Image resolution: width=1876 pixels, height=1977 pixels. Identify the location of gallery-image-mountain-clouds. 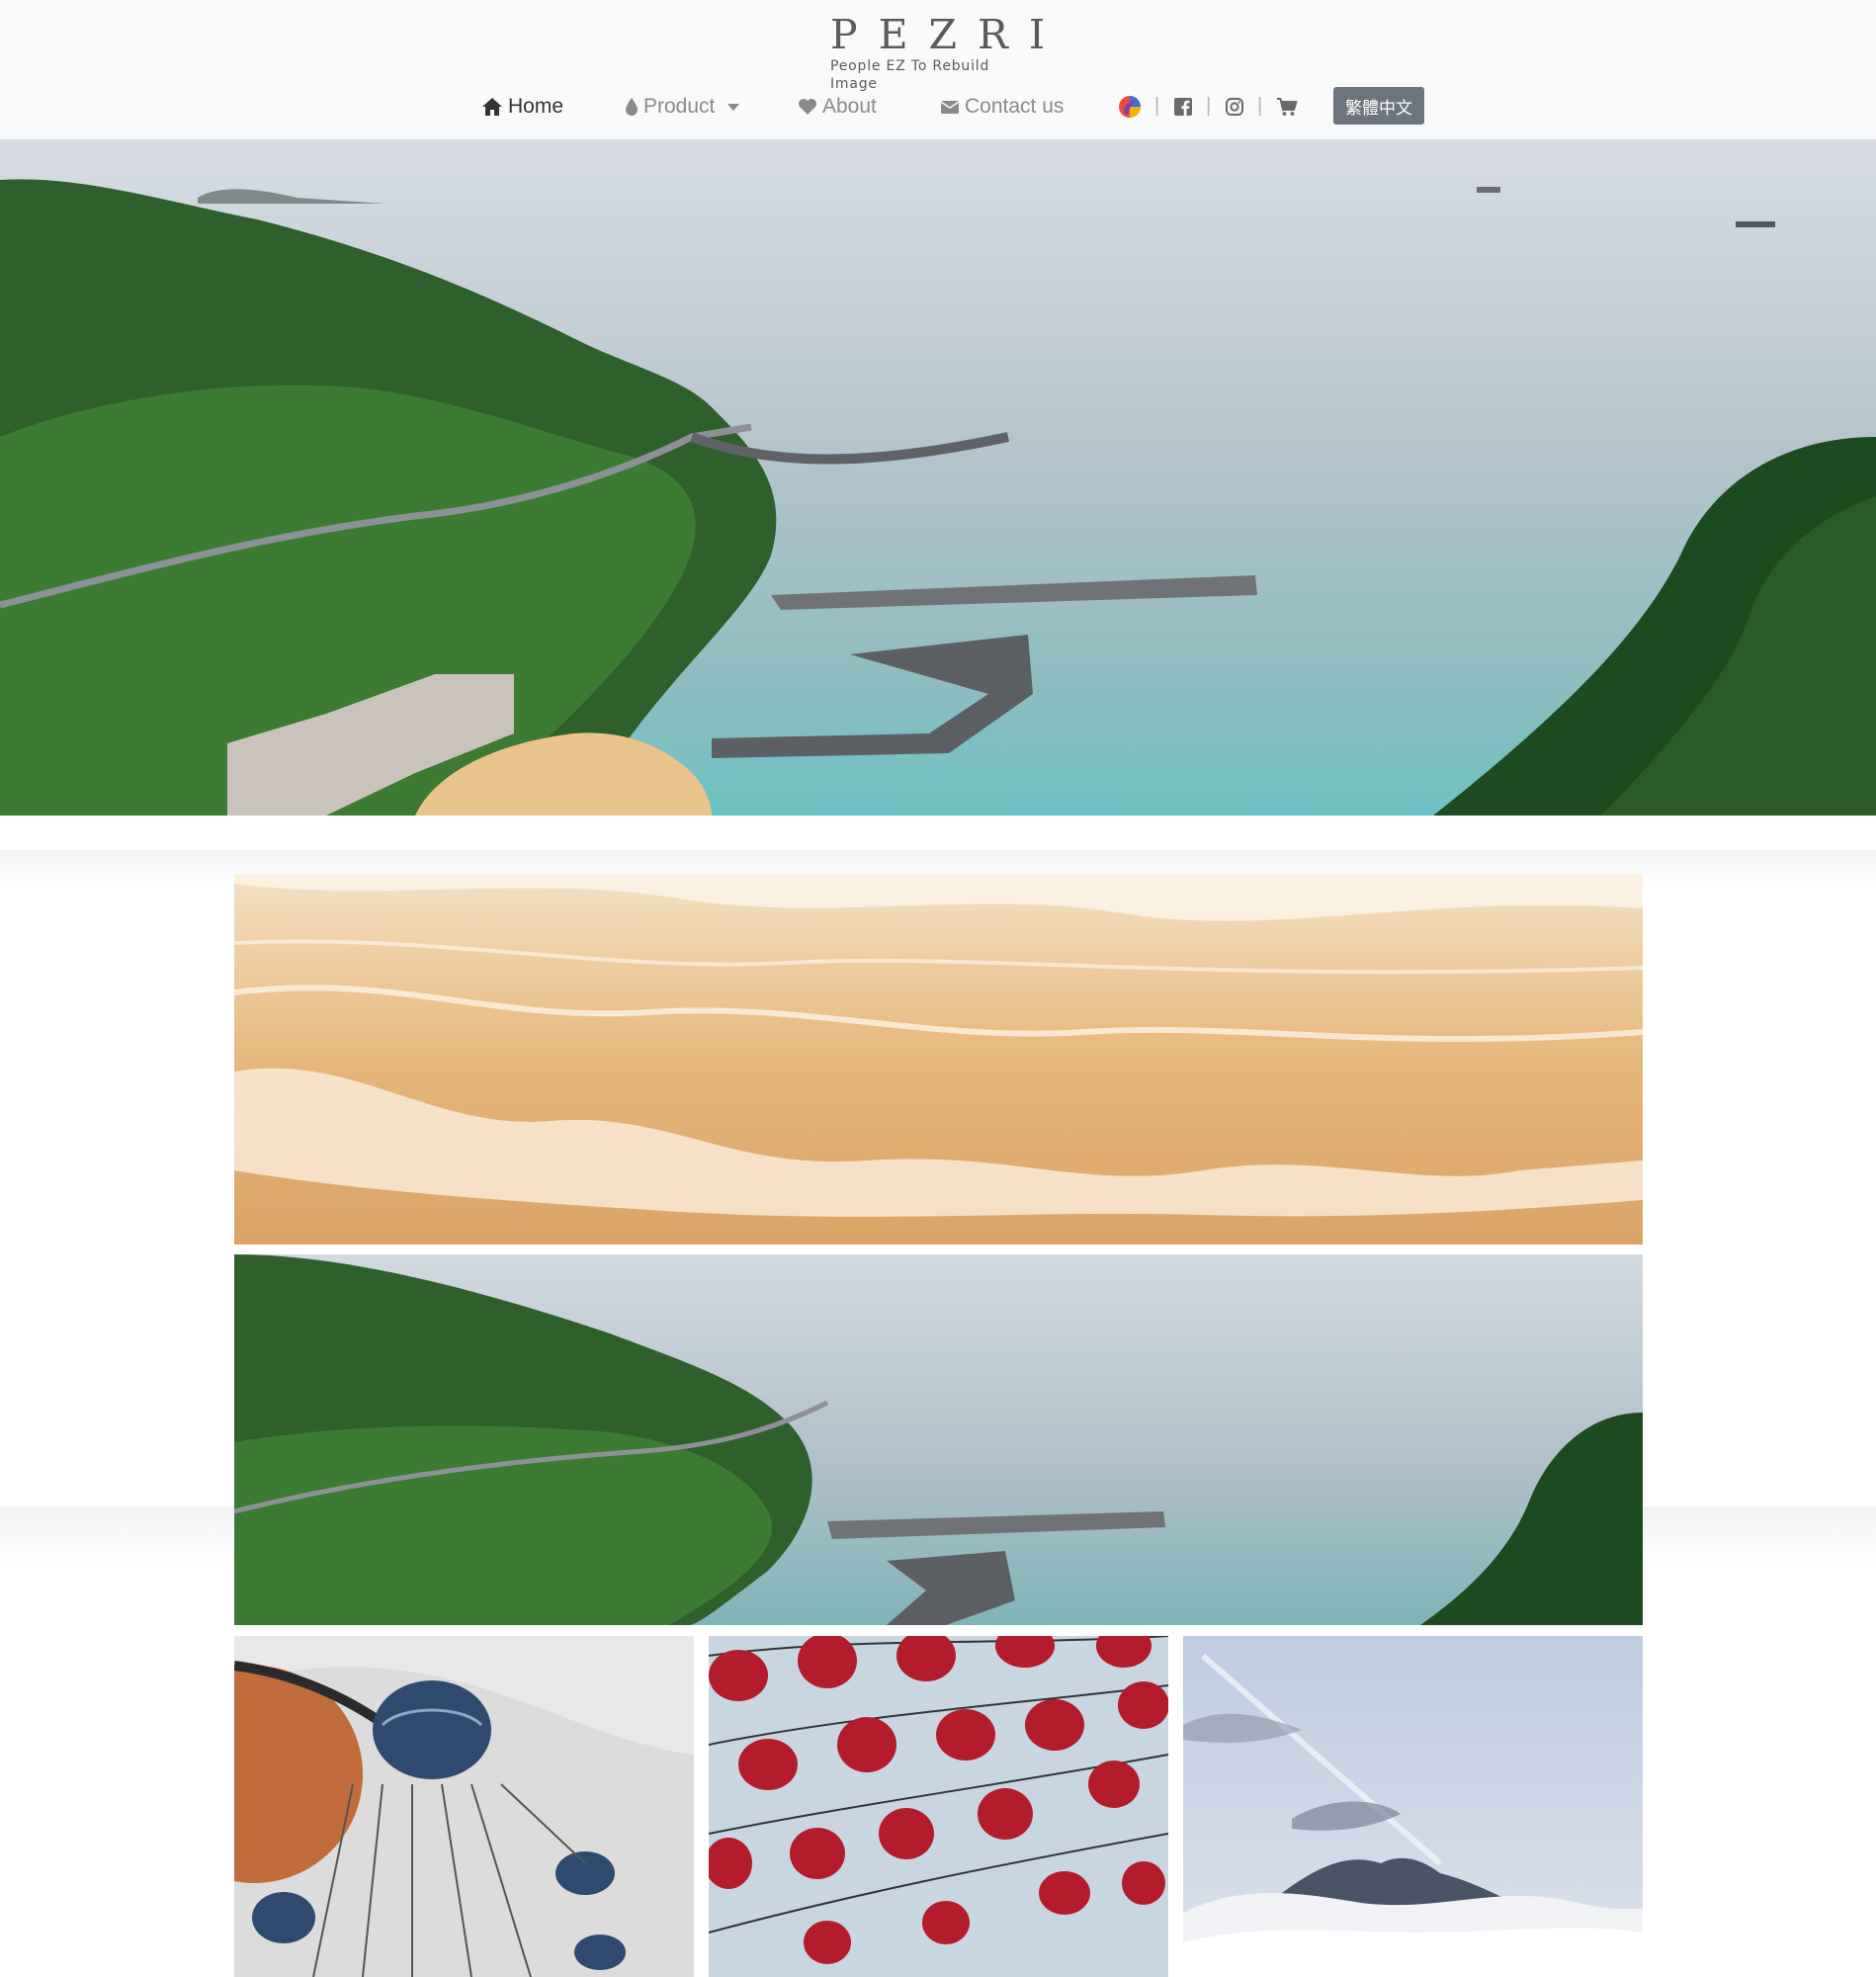
(1413, 1807).